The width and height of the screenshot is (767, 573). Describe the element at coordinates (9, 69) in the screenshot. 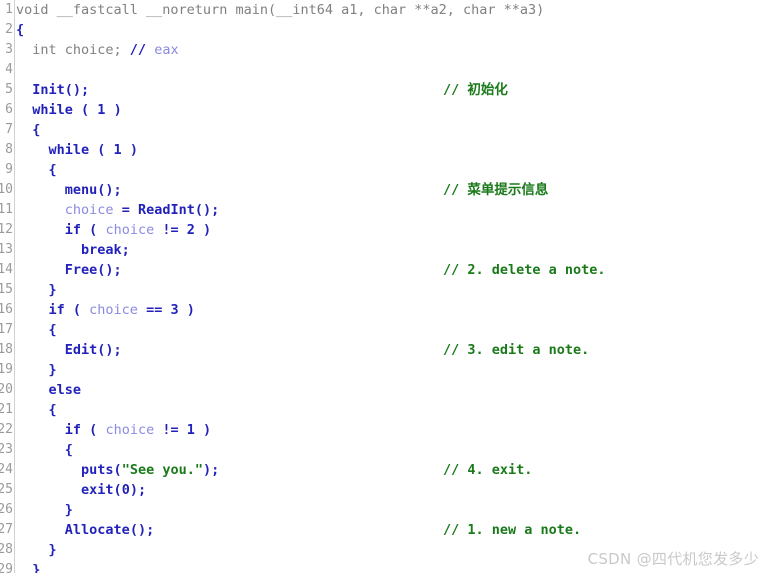

I see `line-number: 4` at that location.